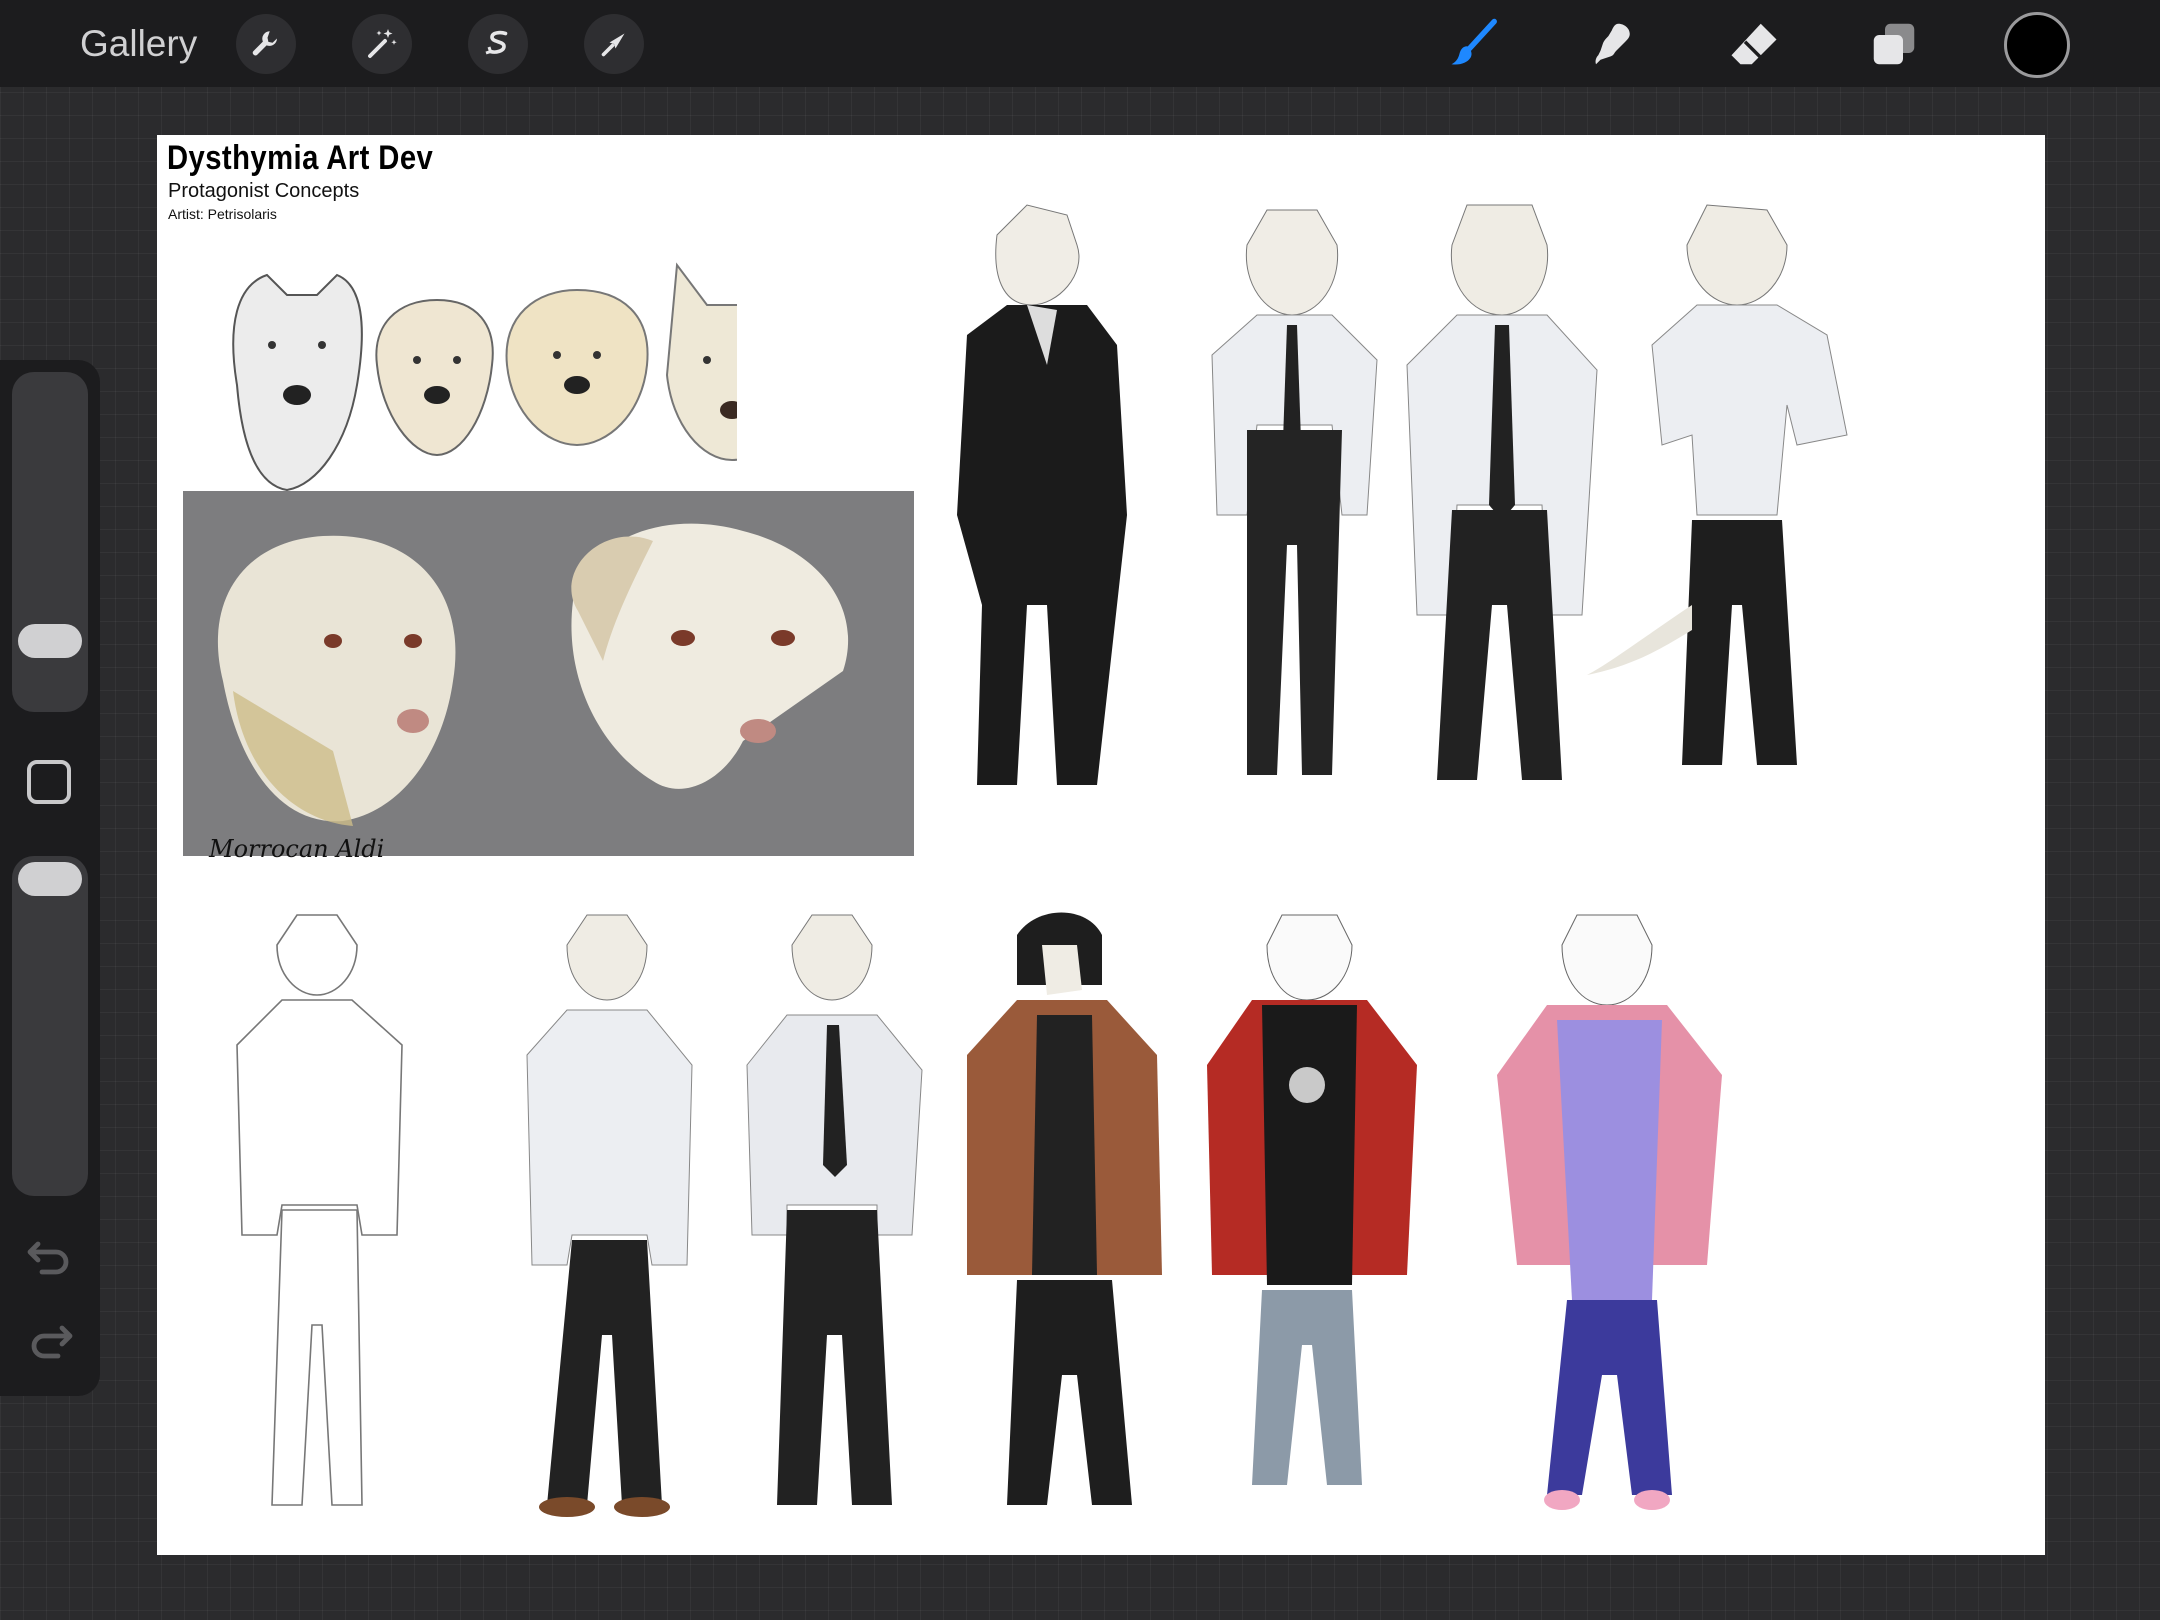  Describe the element at coordinates (50, 1256) in the screenshot. I see `undo-icon` at that location.